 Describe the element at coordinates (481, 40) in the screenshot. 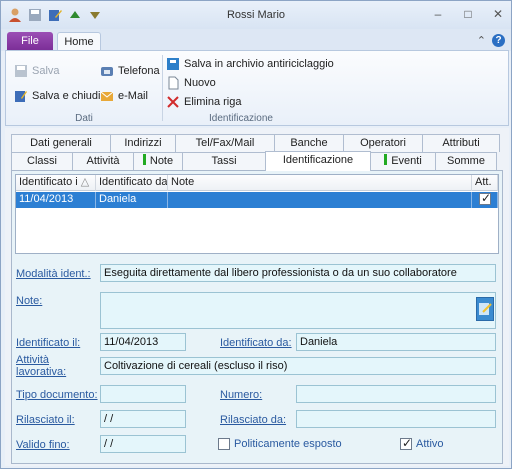

I see `collapse-ribbon-icon: ⌃` at that location.